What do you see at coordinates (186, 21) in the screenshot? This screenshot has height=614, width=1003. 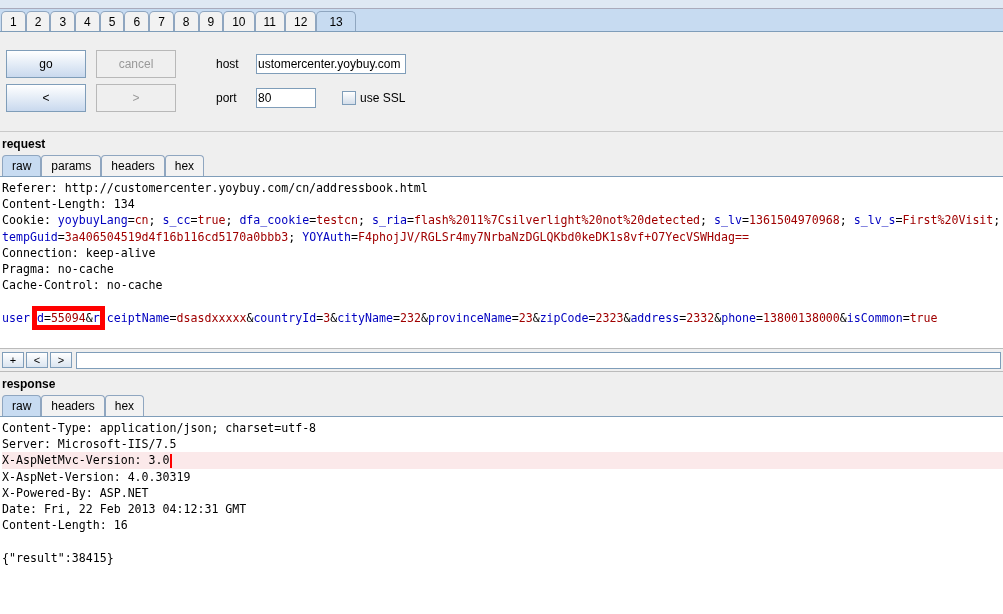 I see `tab: 8` at bounding box center [186, 21].